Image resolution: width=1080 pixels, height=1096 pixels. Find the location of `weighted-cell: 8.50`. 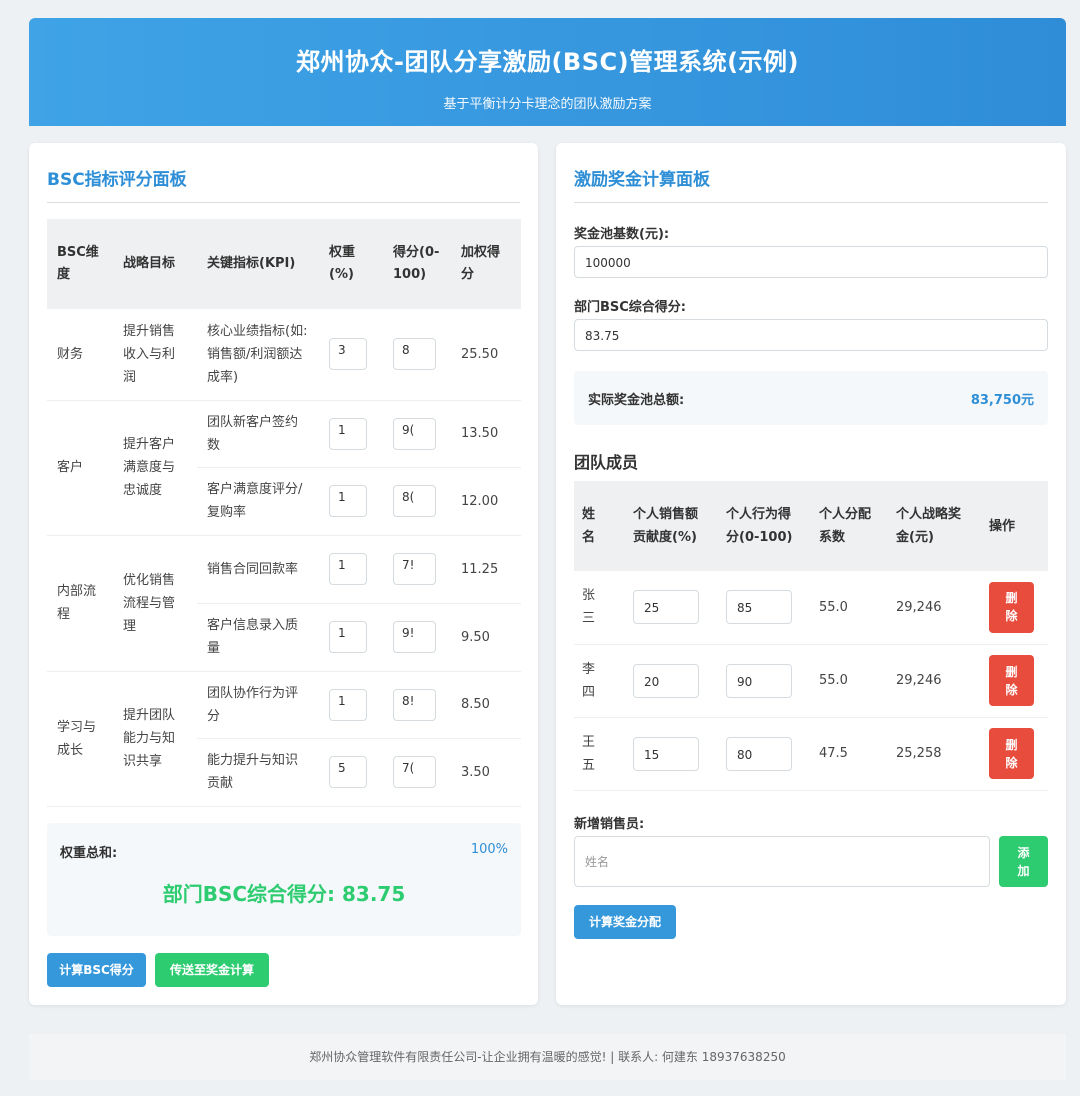

weighted-cell: 8.50 is located at coordinates (486, 705).